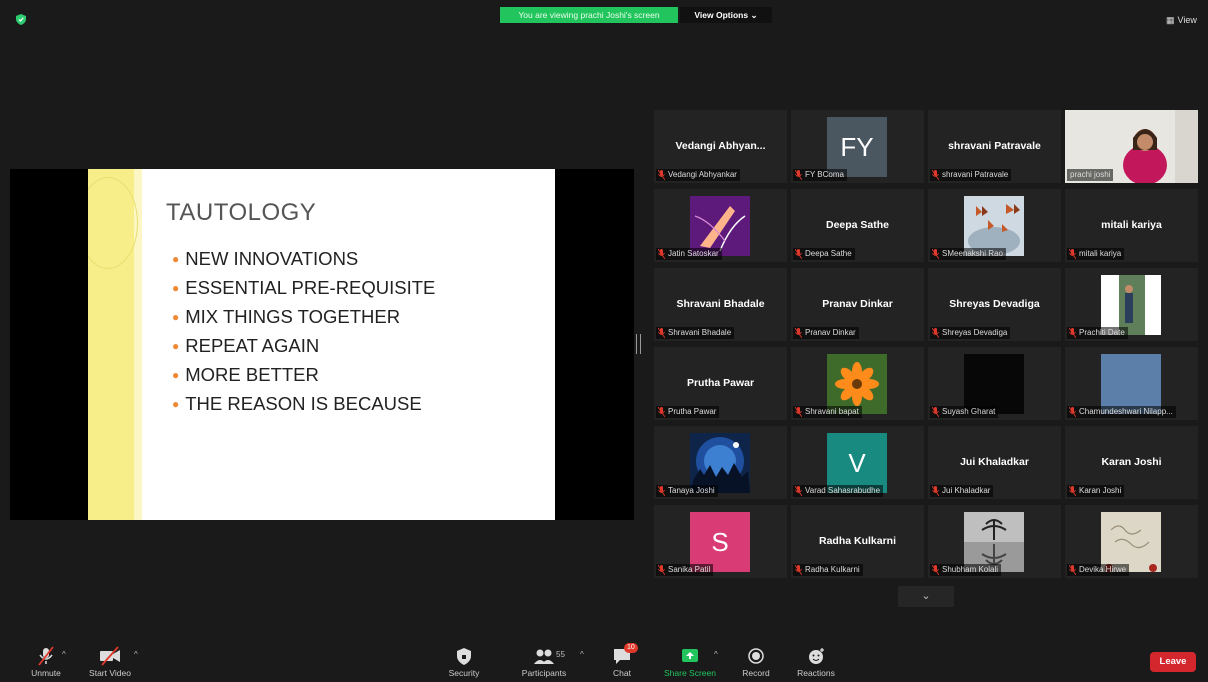 The height and width of the screenshot is (682, 1208). What do you see at coordinates (816, 673) in the screenshot?
I see `reactions-label: Reactions` at bounding box center [816, 673].